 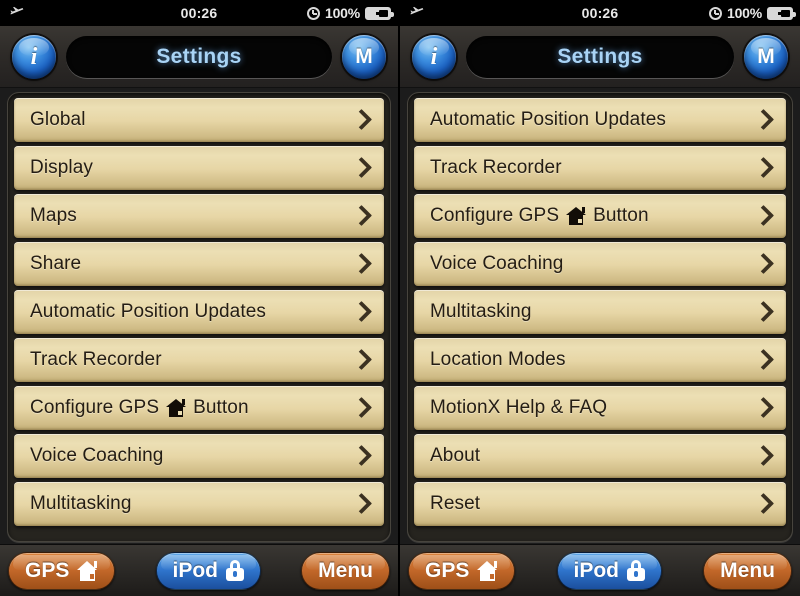 What do you see at coordinates (496, 167) in the screenshot?
I see `list-item-label-text: Track Recorder` at bounding box center [496, 167].